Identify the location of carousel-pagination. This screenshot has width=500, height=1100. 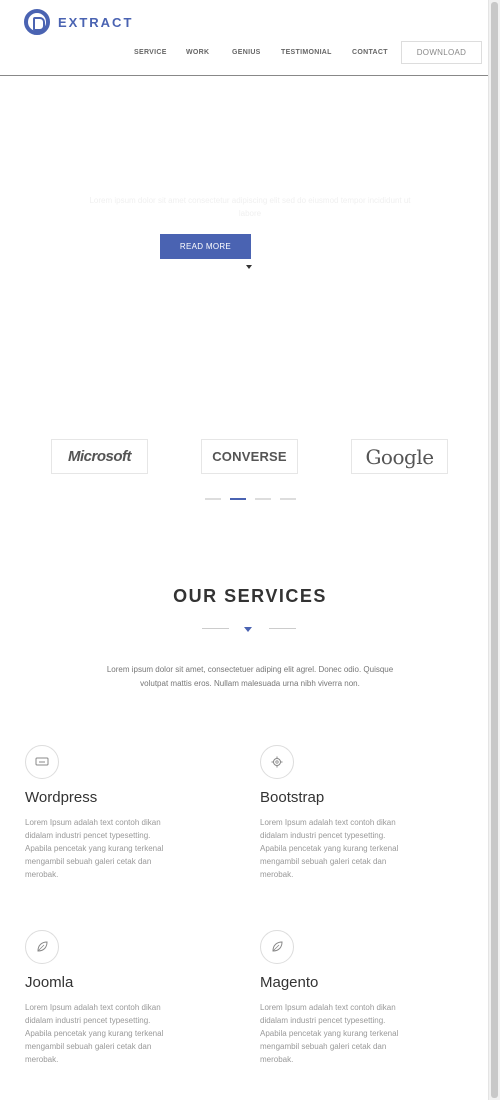
(255, 499).